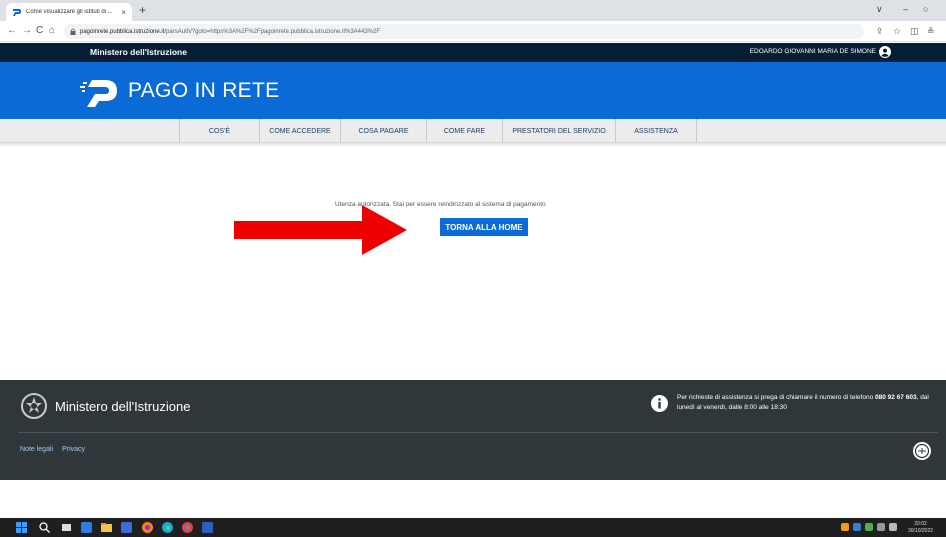 Image resolution: width=946 pixels, height=537 pixels. Describe the element at coordinates (896, 397) in the screenshot. I see `assistance-phone: 080 92 67 603` at that location.